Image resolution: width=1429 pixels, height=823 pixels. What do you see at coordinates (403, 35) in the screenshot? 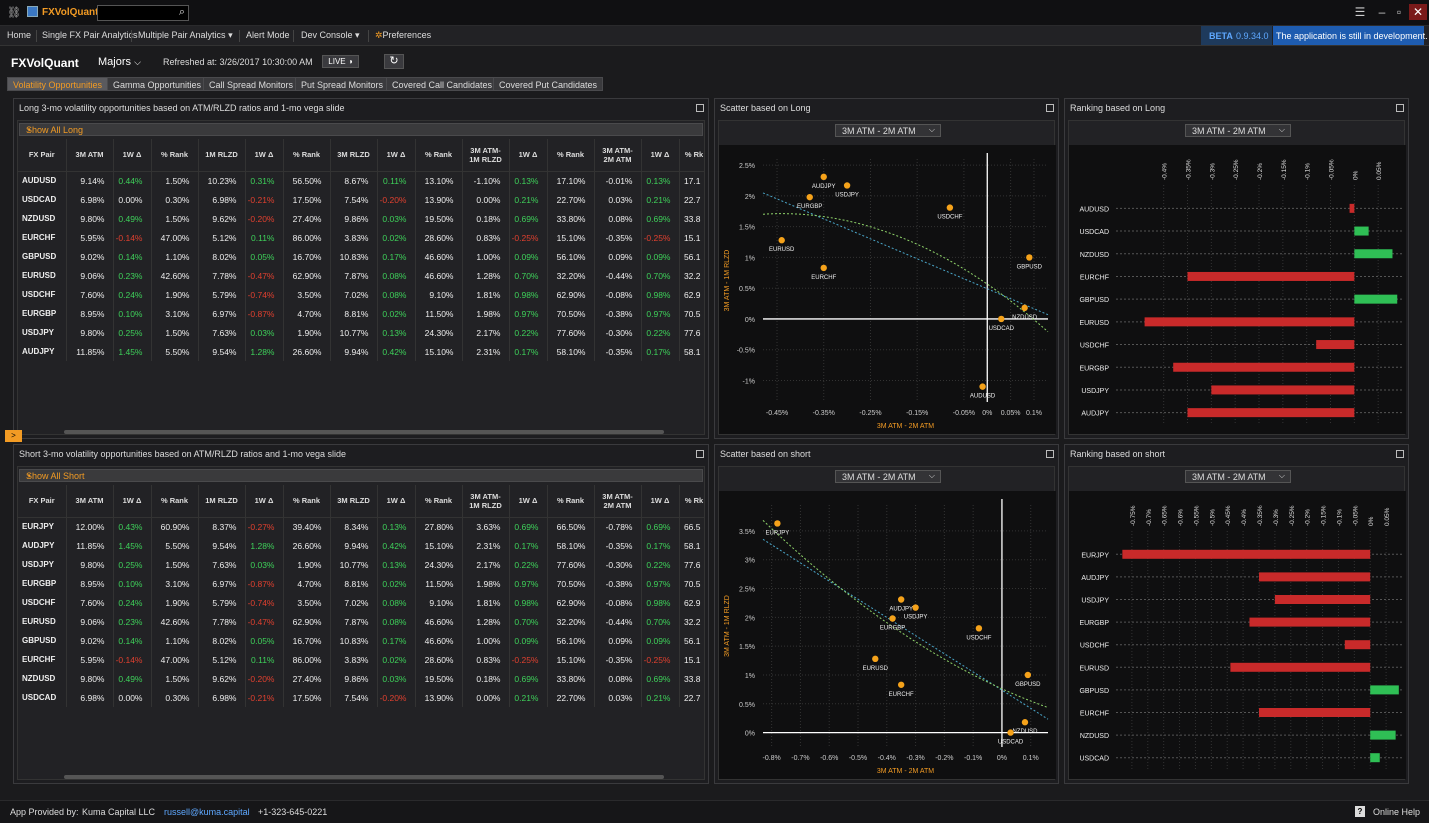
I see `menu-preferences: ✲Preferences` at bounding box center [403, 35].